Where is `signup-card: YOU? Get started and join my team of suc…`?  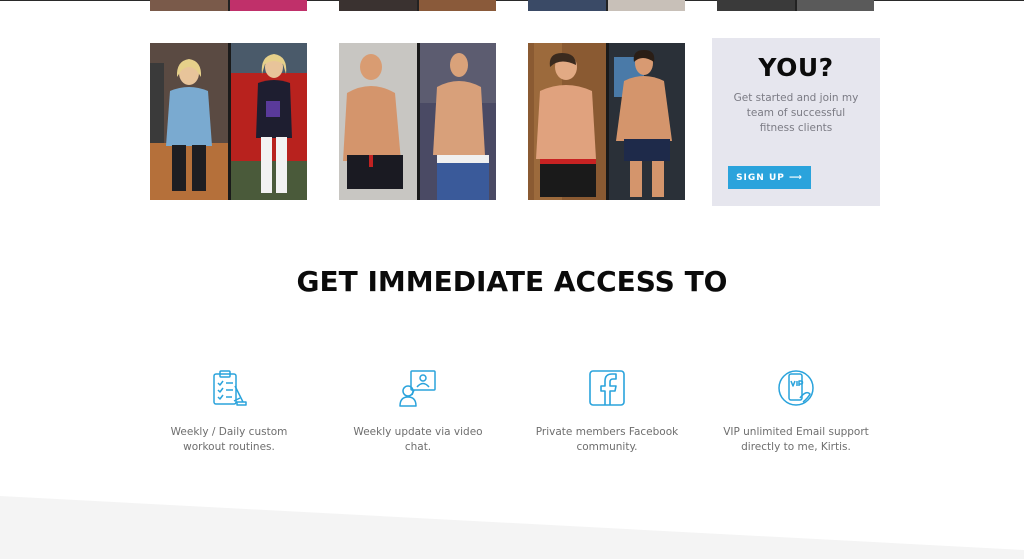 signup-card: YOU? Get started and join my team of suc… is located at coordinates (796, 122).